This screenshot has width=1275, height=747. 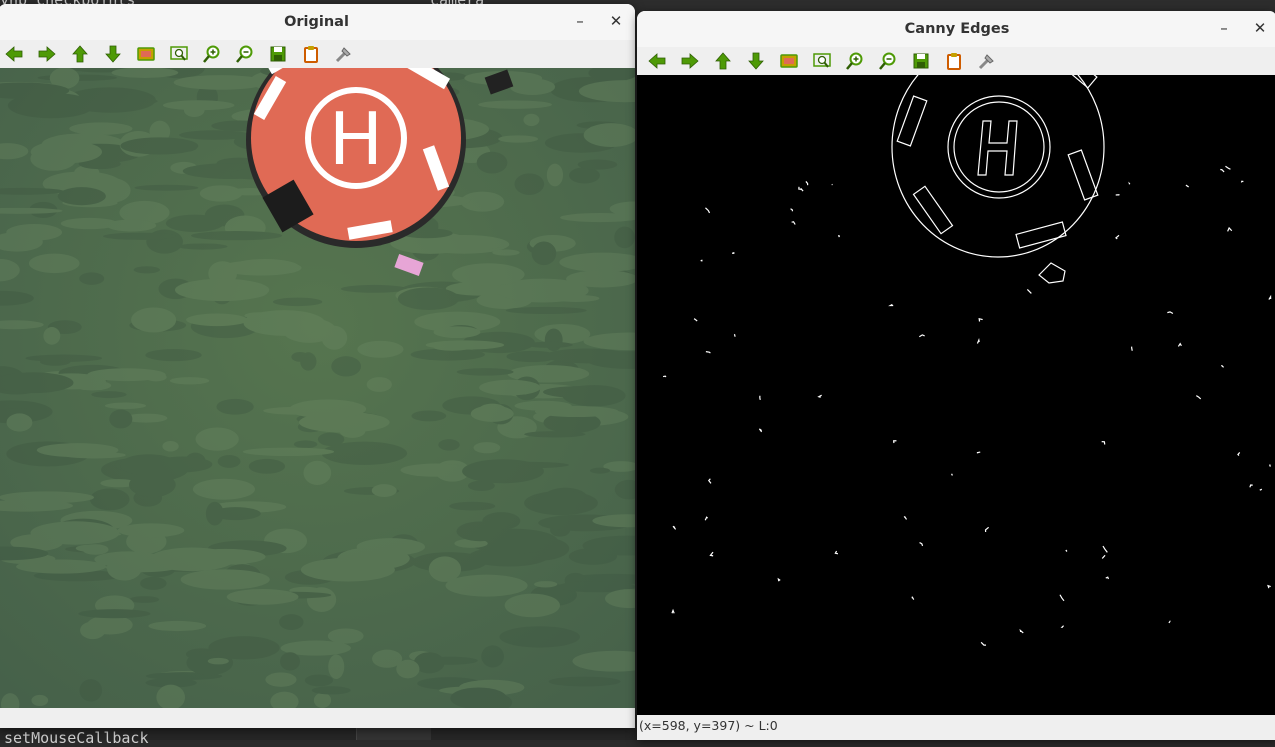 I want to click on status-text: (x=598, y=397) ~ L:0, so click(x=708, y=725).